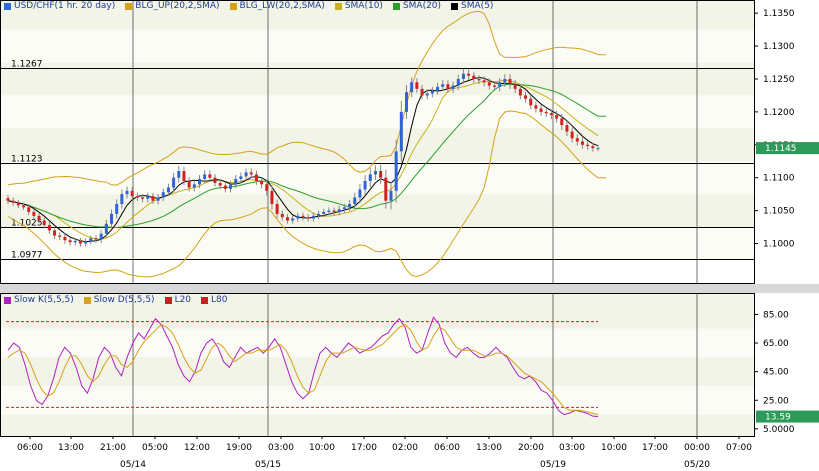  What do you see at coordinates (776, 401) in the screenshot?
I see `y-tick-label: 25.00` at bounding box center [776, 401].